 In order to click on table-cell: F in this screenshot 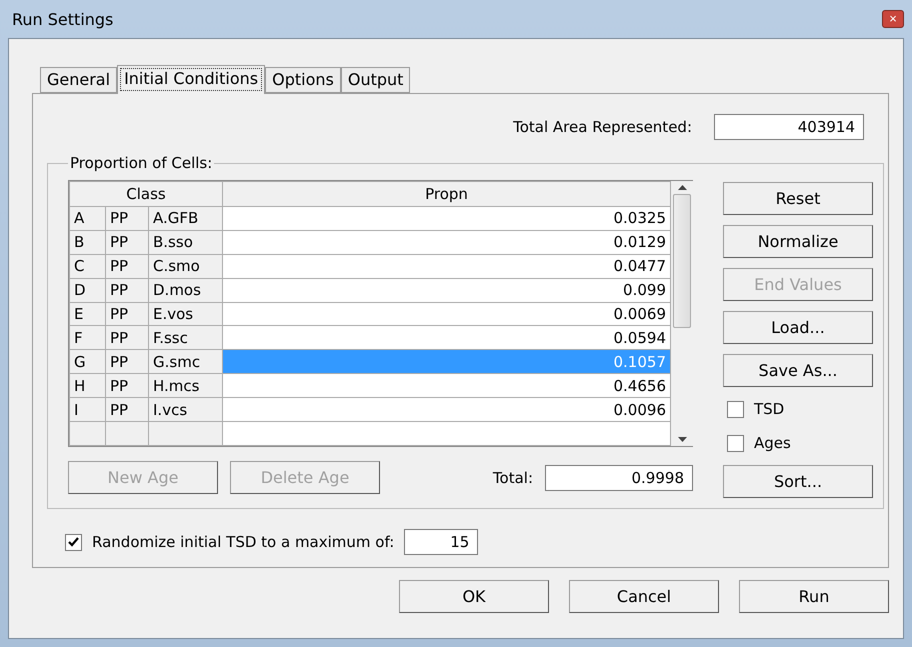, I will do `click(88, 338)`.